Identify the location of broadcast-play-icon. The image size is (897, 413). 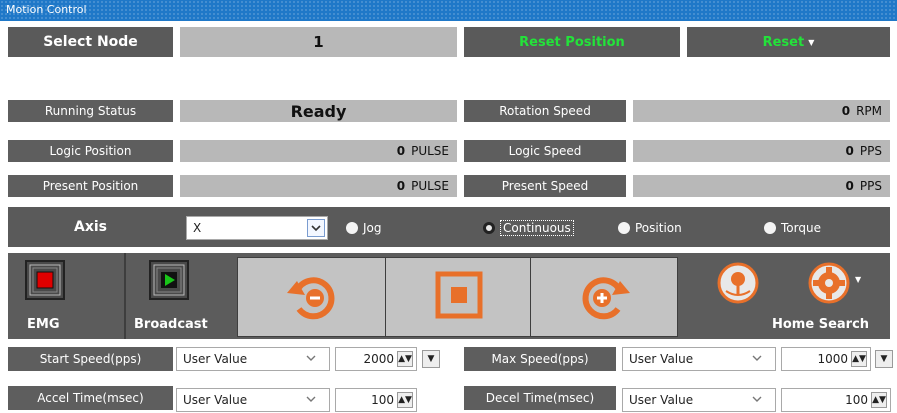
(169, 280).